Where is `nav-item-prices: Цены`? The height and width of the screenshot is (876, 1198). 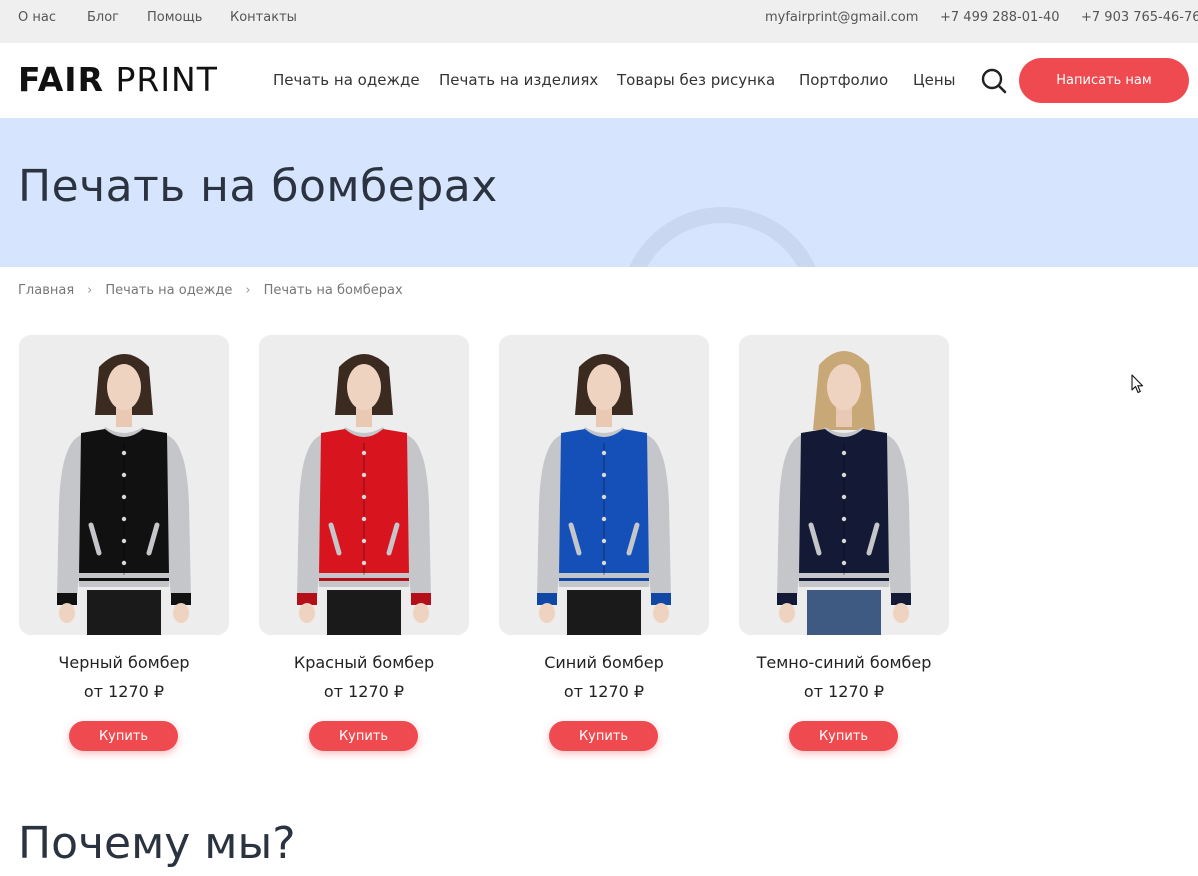
nav-item-prices: Цены is located at coordinates (934, 80).